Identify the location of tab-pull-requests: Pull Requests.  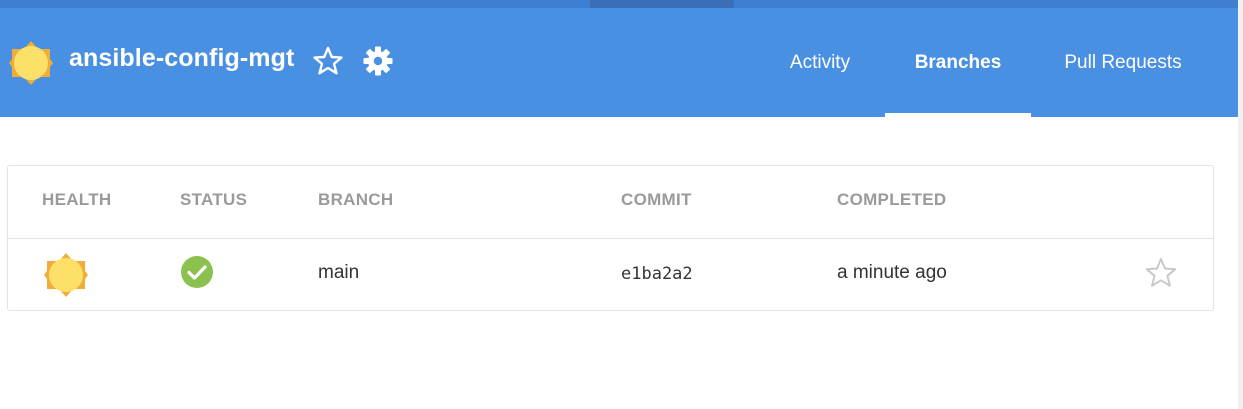
(1123, 62).